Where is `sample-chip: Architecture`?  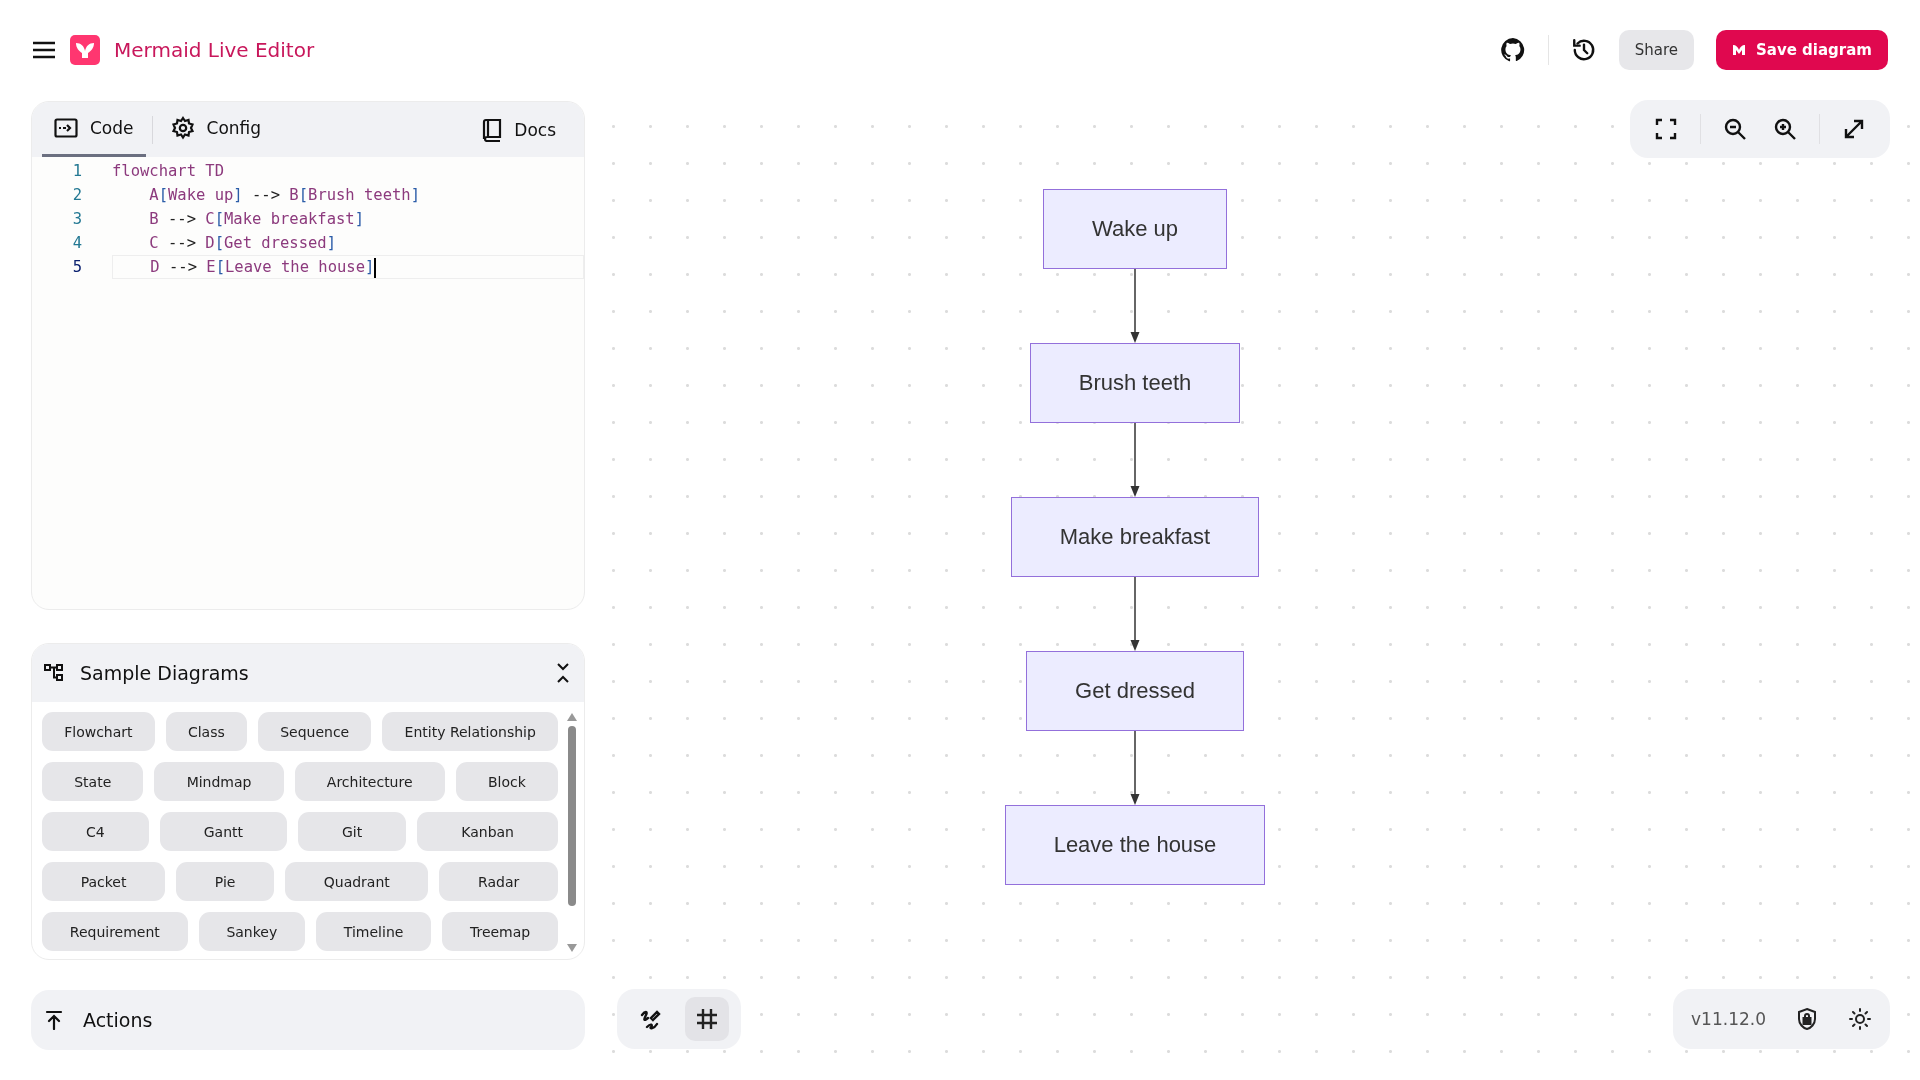
sample-chip: Architecture is located at coordinates (369, 781).